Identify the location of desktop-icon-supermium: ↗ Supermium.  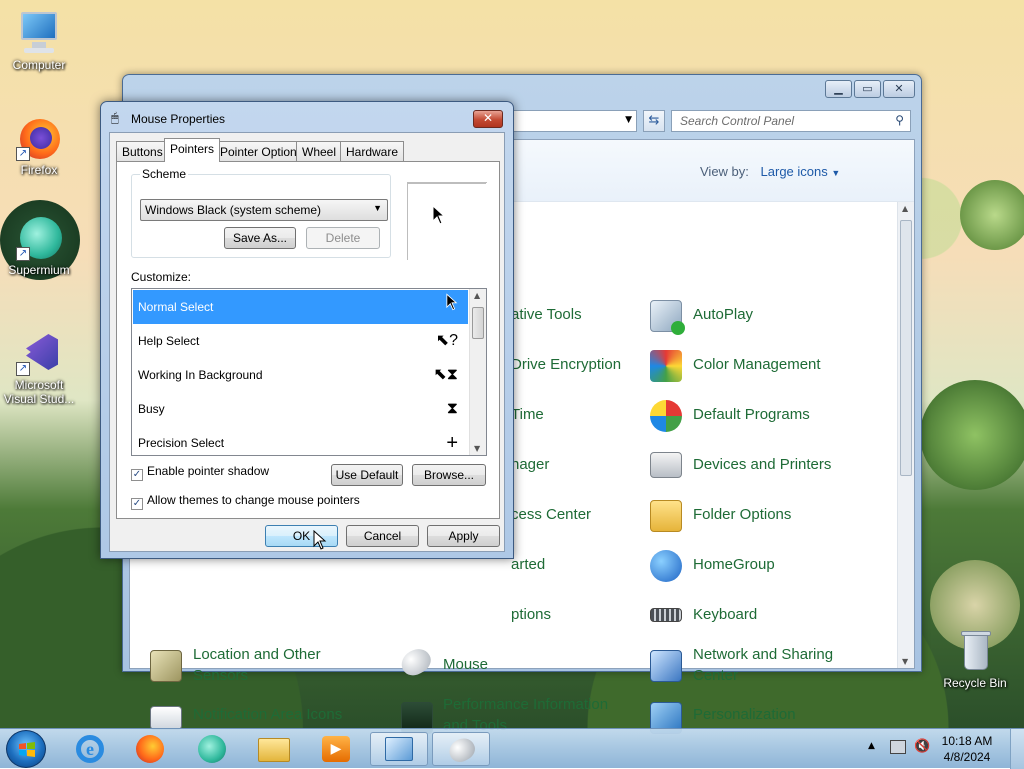
(39, 246).